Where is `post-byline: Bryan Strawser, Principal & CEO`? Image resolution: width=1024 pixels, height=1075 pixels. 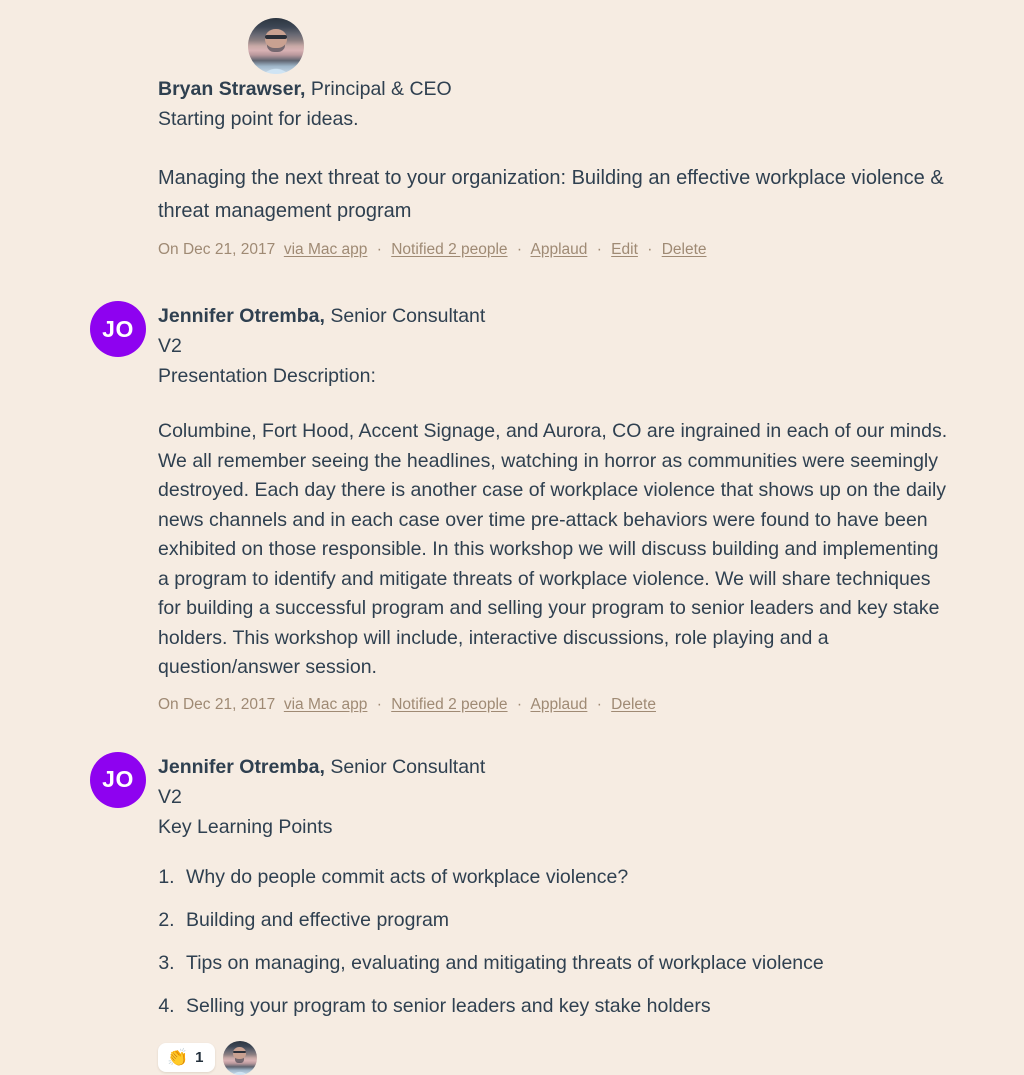
post-byline: Bryan Strawser, Principal & CEO is located at coordinates (556, 89).